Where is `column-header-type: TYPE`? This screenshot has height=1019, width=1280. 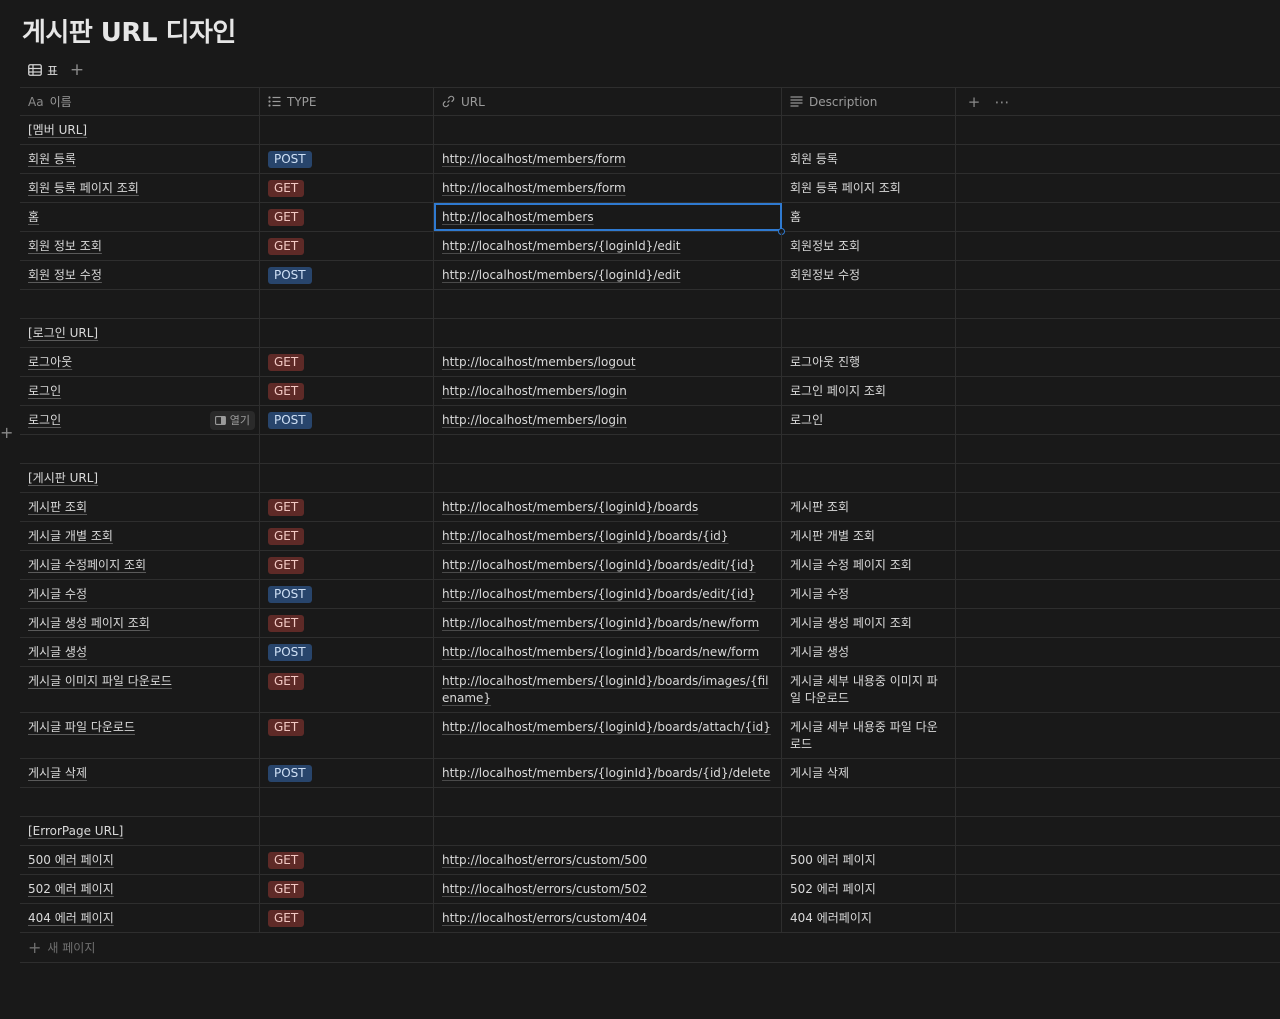
column-header-type: TYPE is located at coordinates (347, 101).